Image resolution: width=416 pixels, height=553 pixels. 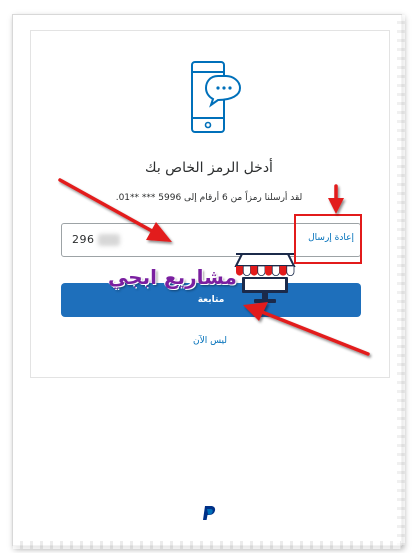 I want to click on continue-button-label: متابعة, so click(x=211, y=300).